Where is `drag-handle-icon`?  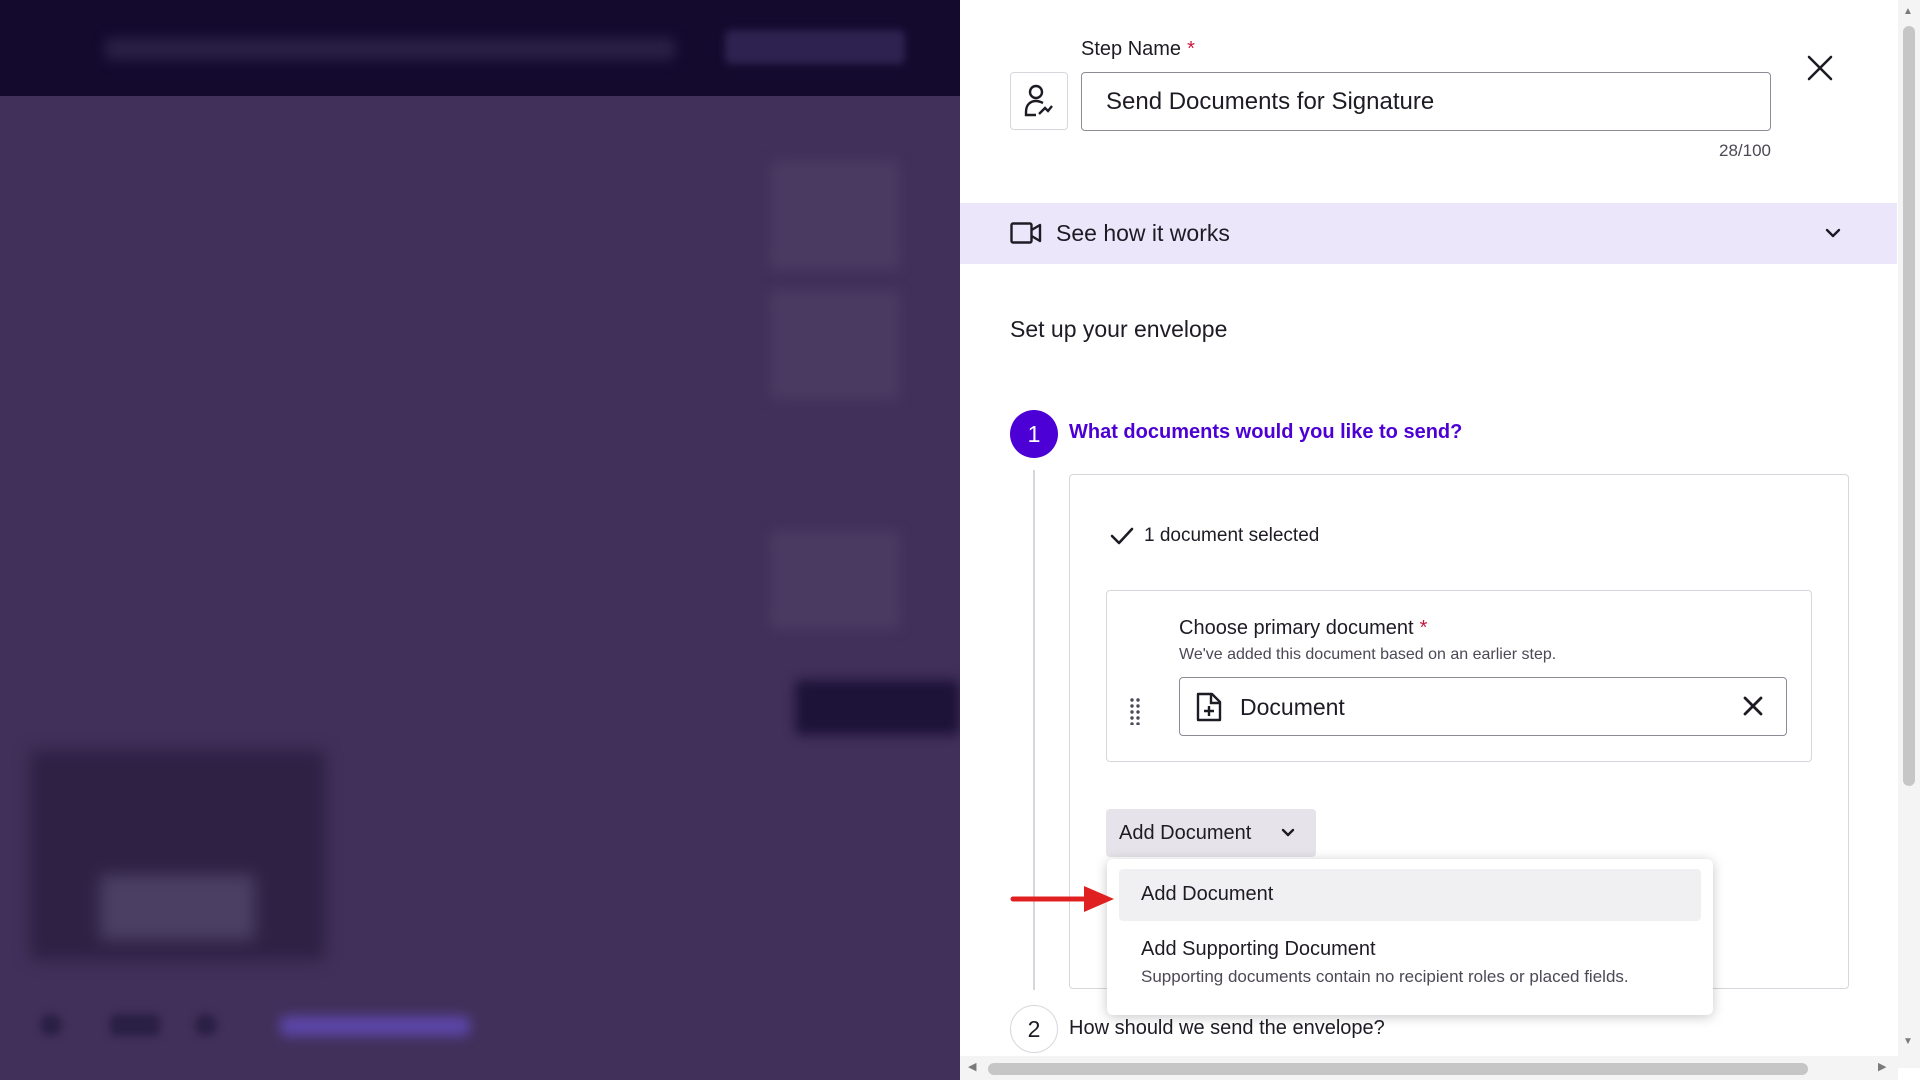
drag-handle-icon is located at coordinates (1135, 711).